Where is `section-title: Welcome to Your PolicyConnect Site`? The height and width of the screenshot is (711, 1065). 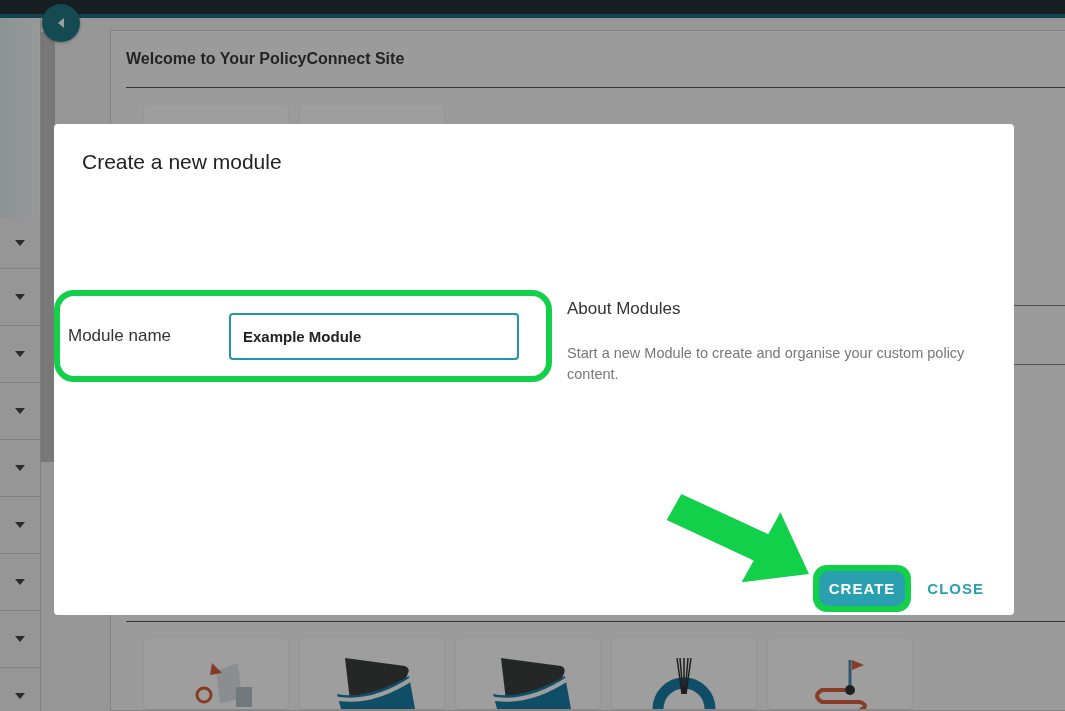
section-title: Welcome to Your PolicyConnect Site is located at coordinates (266, 59).